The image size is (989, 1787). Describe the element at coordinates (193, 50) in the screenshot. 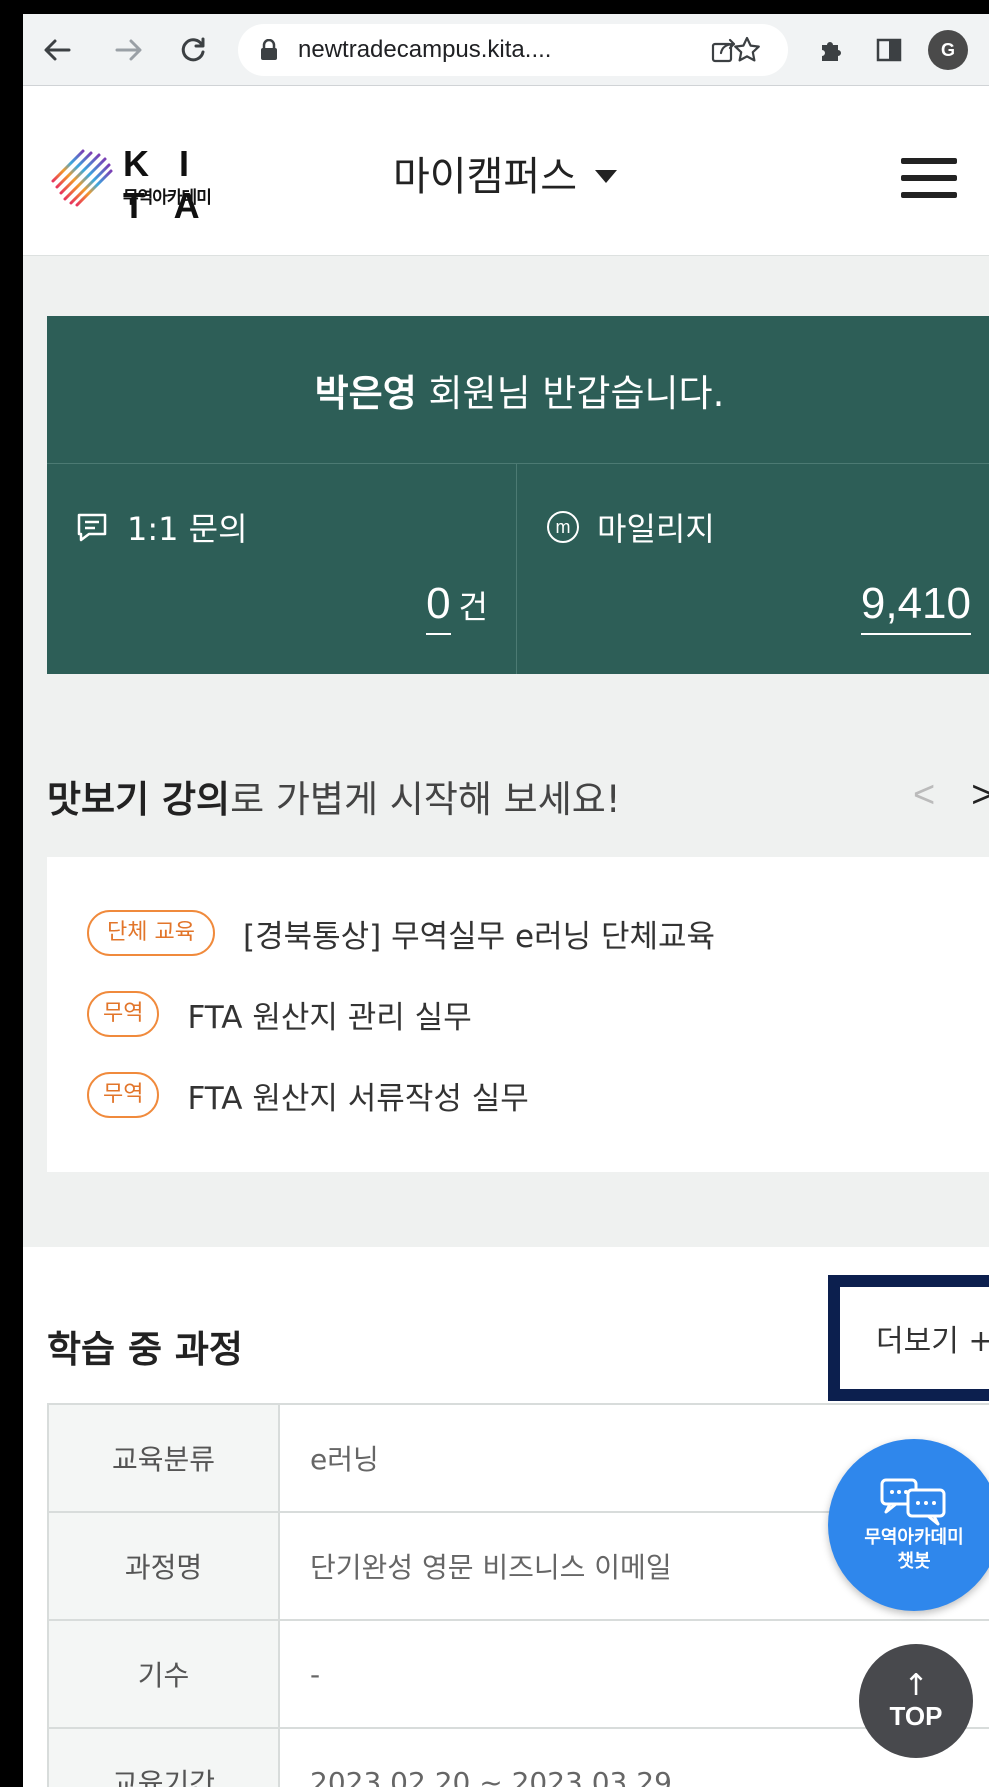

I see `reload-icon` at that location.